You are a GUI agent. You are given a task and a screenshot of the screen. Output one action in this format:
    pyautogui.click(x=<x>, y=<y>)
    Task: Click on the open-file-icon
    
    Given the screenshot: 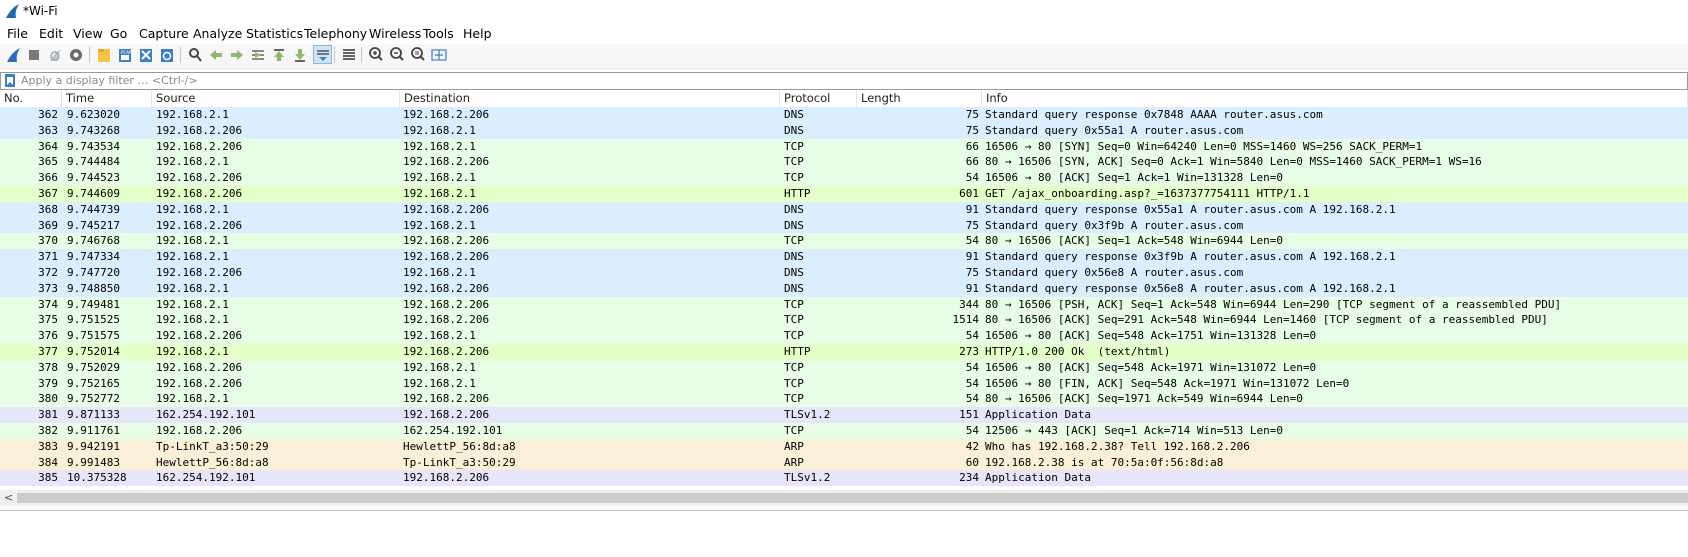 What is the action you would take?
    pyautogui.click(x=104, y=55)
    